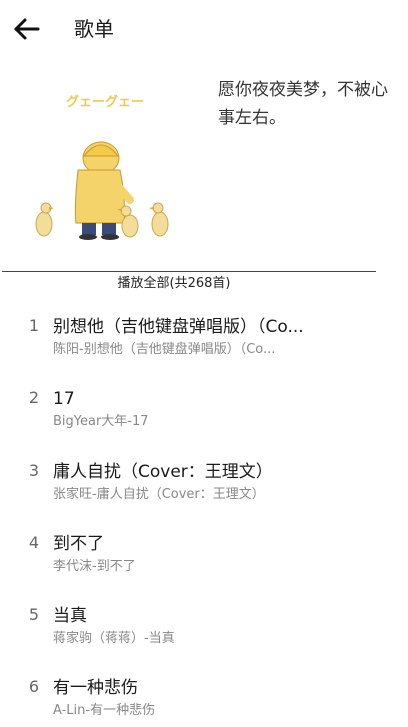  What do you see at coordinates (204, 552) in the screenshot?
I see `song-item: 4 到不了 李代沫-到不了` at bounding box center [204, 552].